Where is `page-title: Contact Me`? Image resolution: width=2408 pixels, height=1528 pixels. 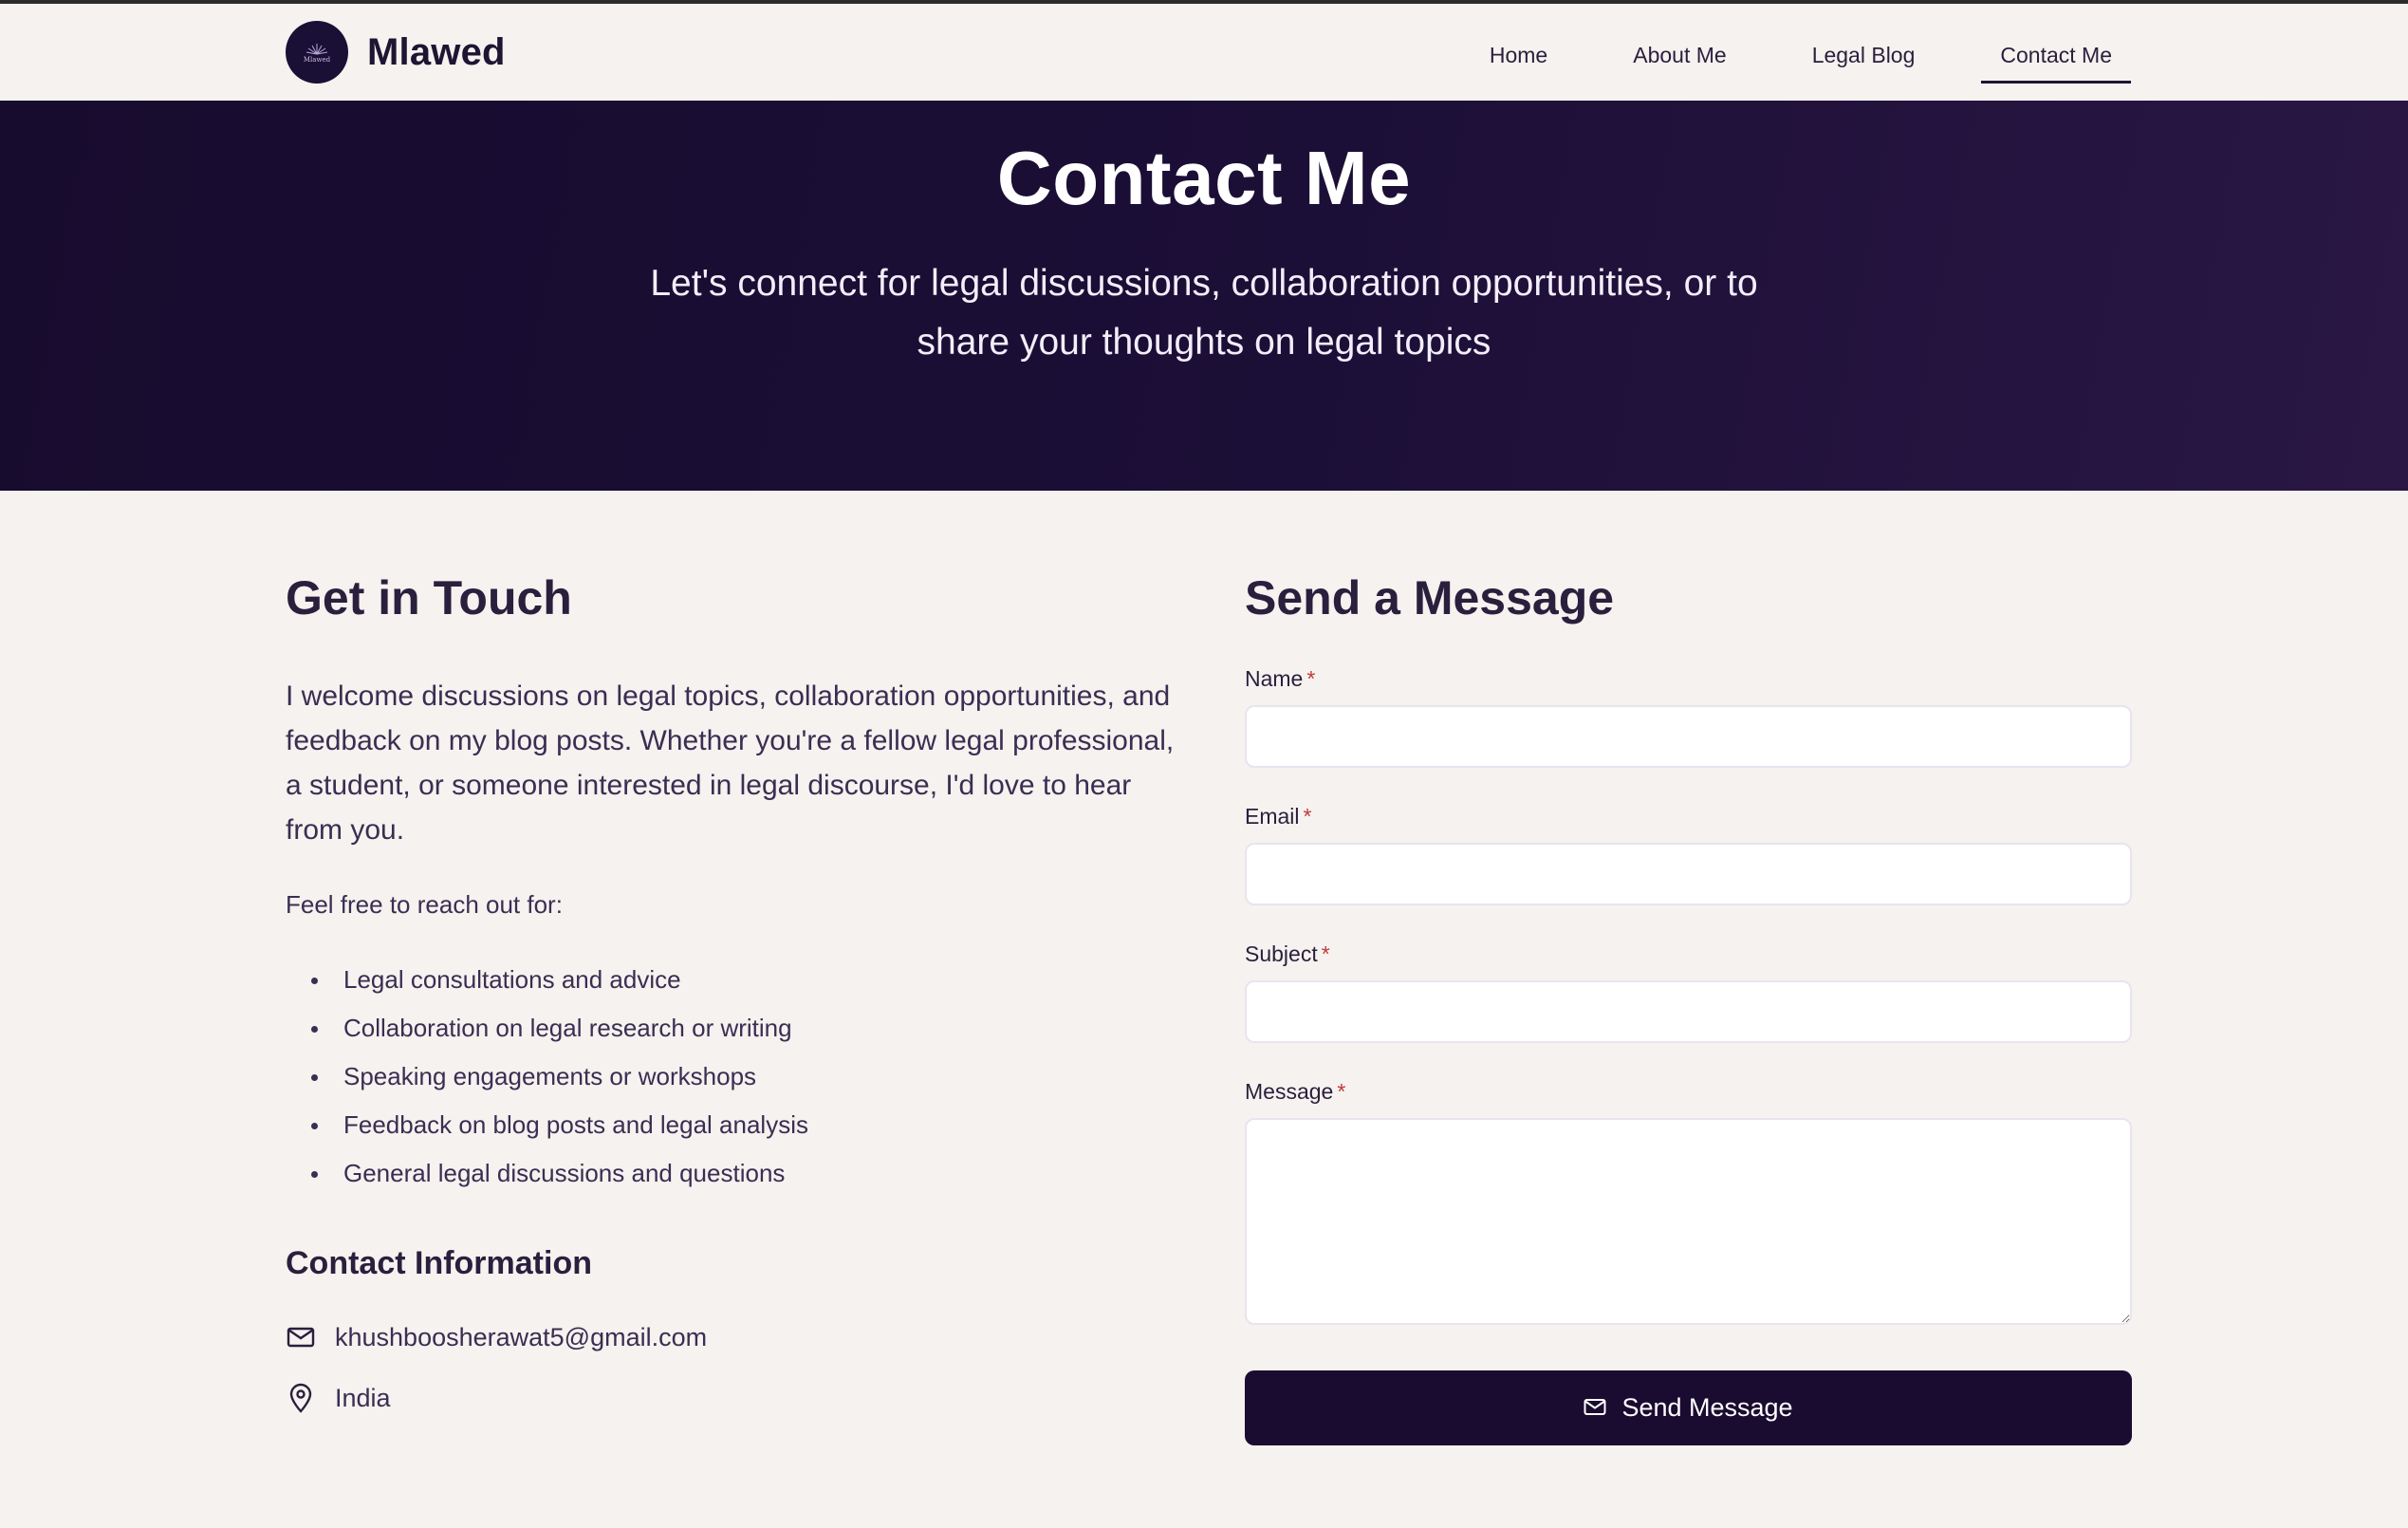 page-title: Contact Me is located at coordinates (1204, 178).